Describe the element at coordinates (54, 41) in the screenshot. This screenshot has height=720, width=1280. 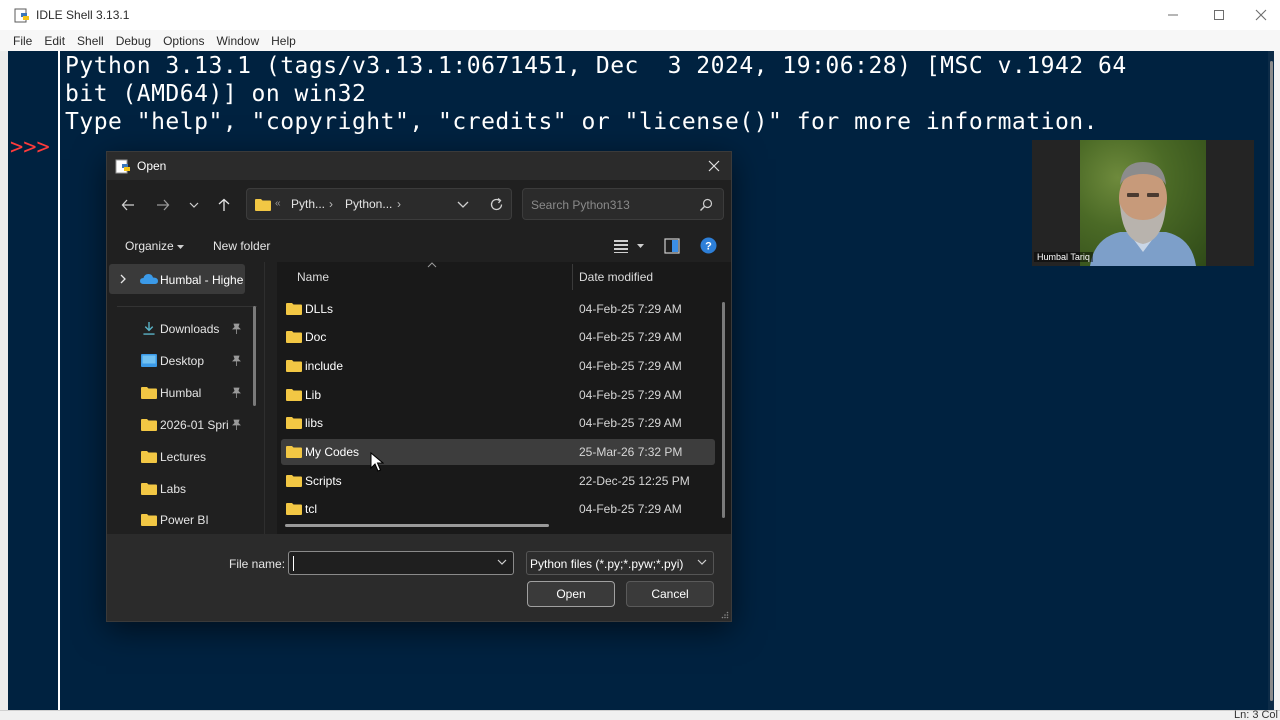
I see `menu-edit: Edit` at that location.